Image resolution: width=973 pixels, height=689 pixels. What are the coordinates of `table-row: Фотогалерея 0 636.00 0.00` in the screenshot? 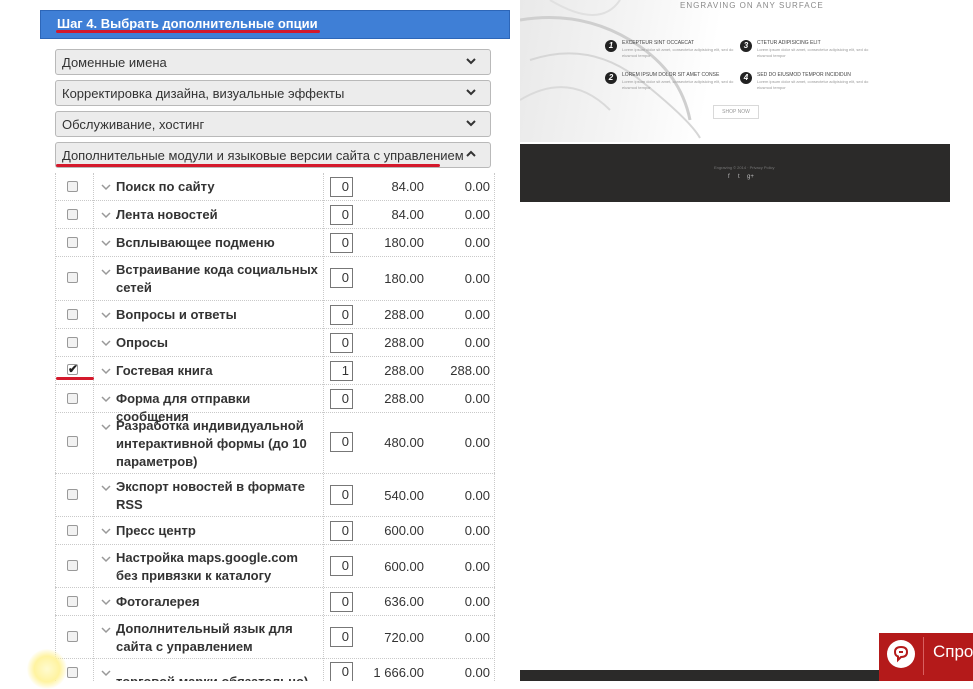 It's located at (275, 602).